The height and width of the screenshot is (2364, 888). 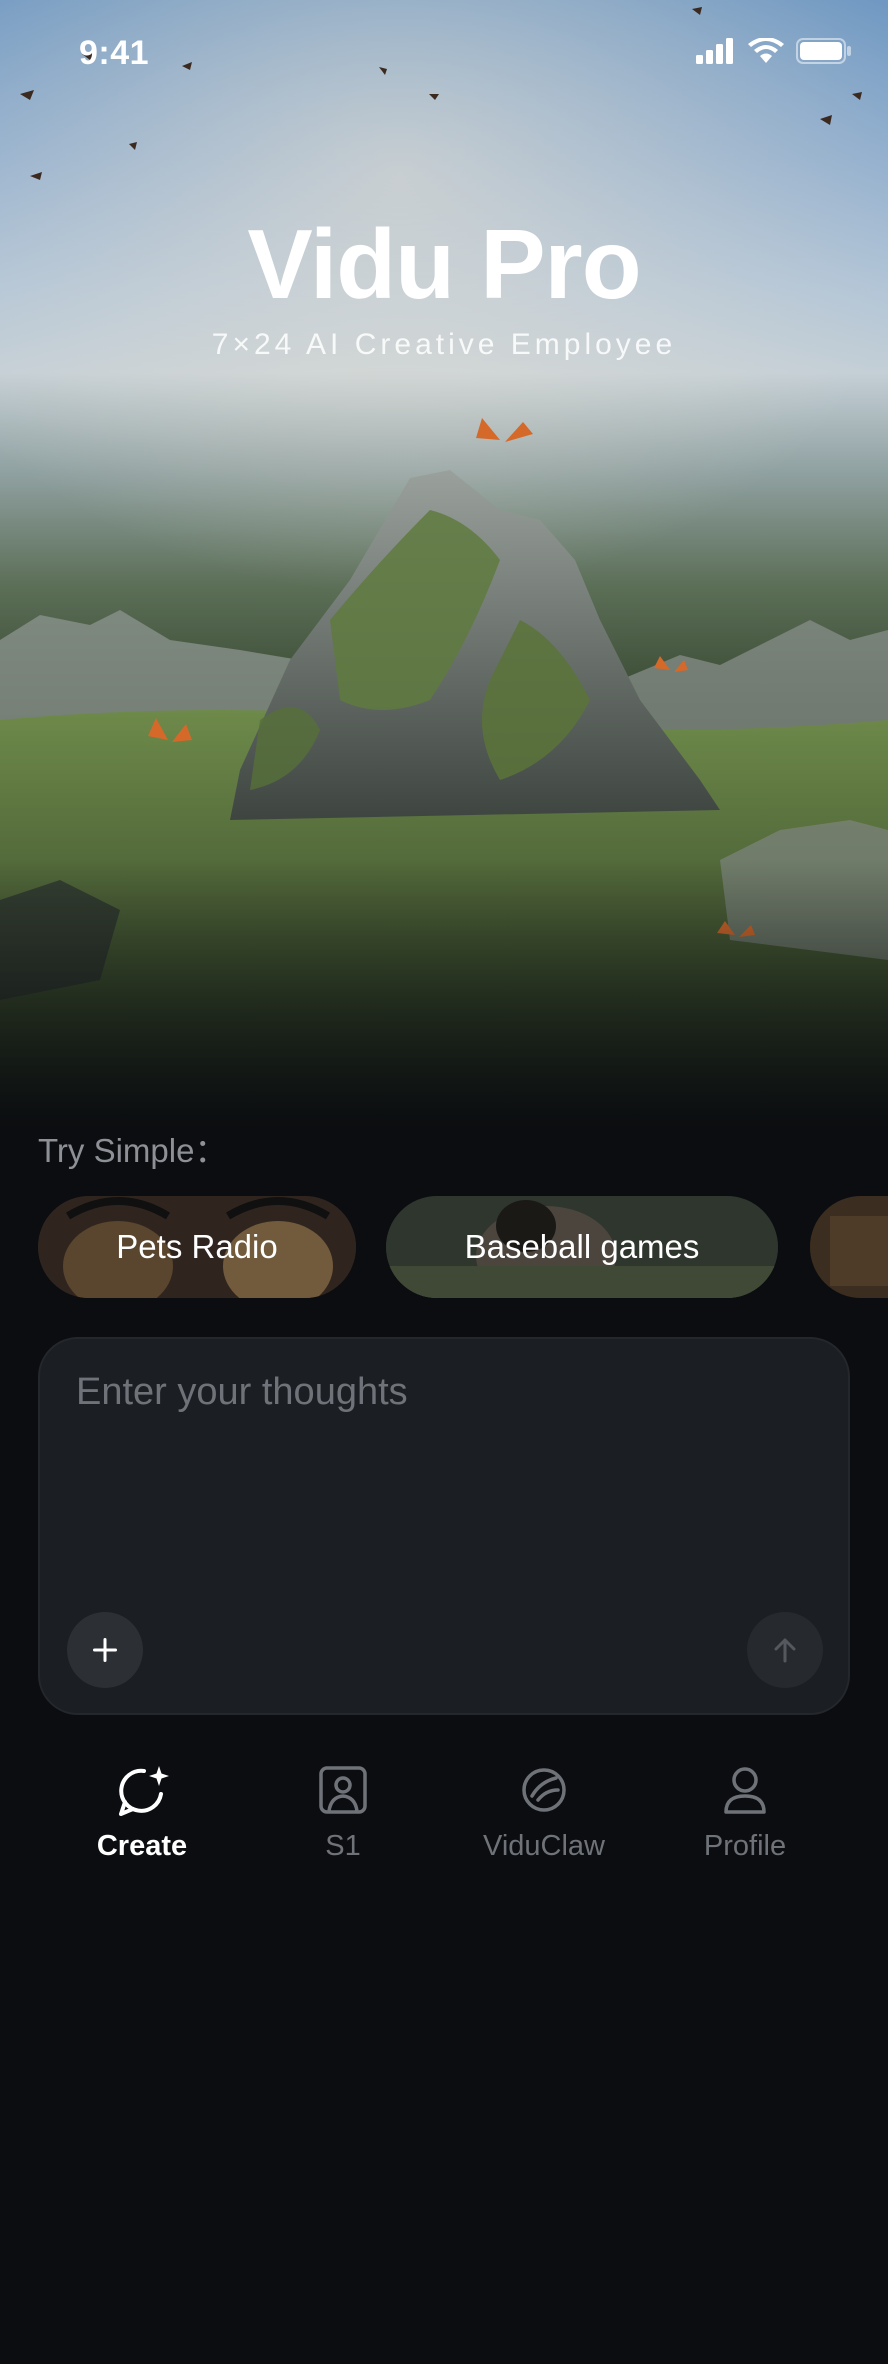 I want to click on status-icons, so click(x=774, y=51).